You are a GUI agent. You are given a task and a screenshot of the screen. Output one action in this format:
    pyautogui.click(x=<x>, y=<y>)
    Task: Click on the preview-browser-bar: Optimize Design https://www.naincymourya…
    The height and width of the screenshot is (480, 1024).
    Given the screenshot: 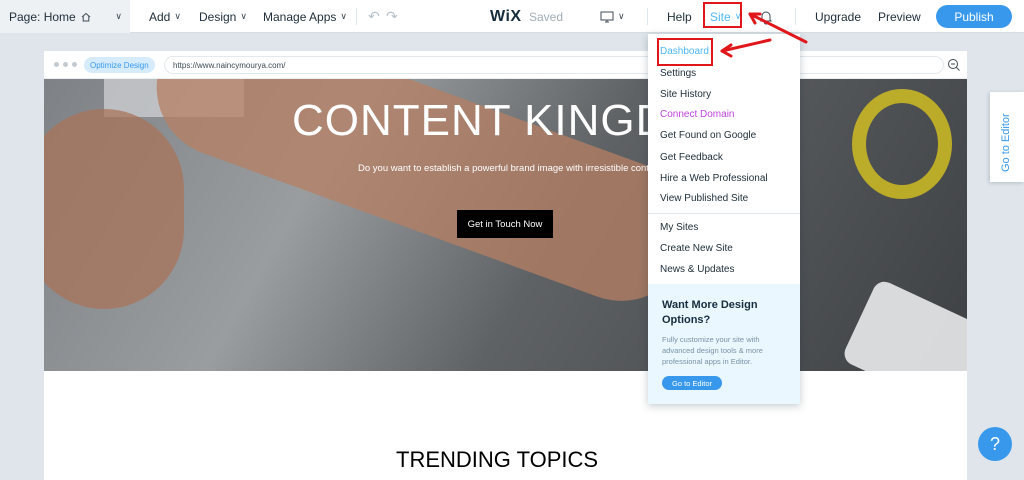 What is the action you would take?
    pyautogui.click(x=505, y=65)
    